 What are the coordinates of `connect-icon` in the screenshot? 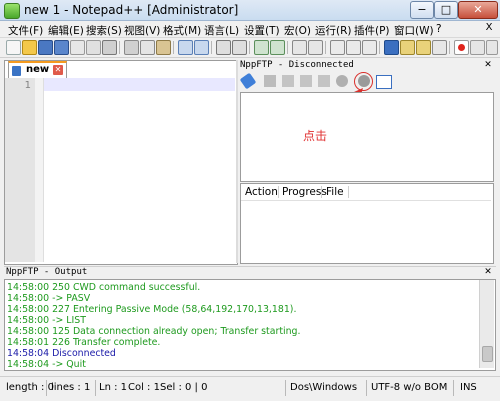 It's located at (248, 81).